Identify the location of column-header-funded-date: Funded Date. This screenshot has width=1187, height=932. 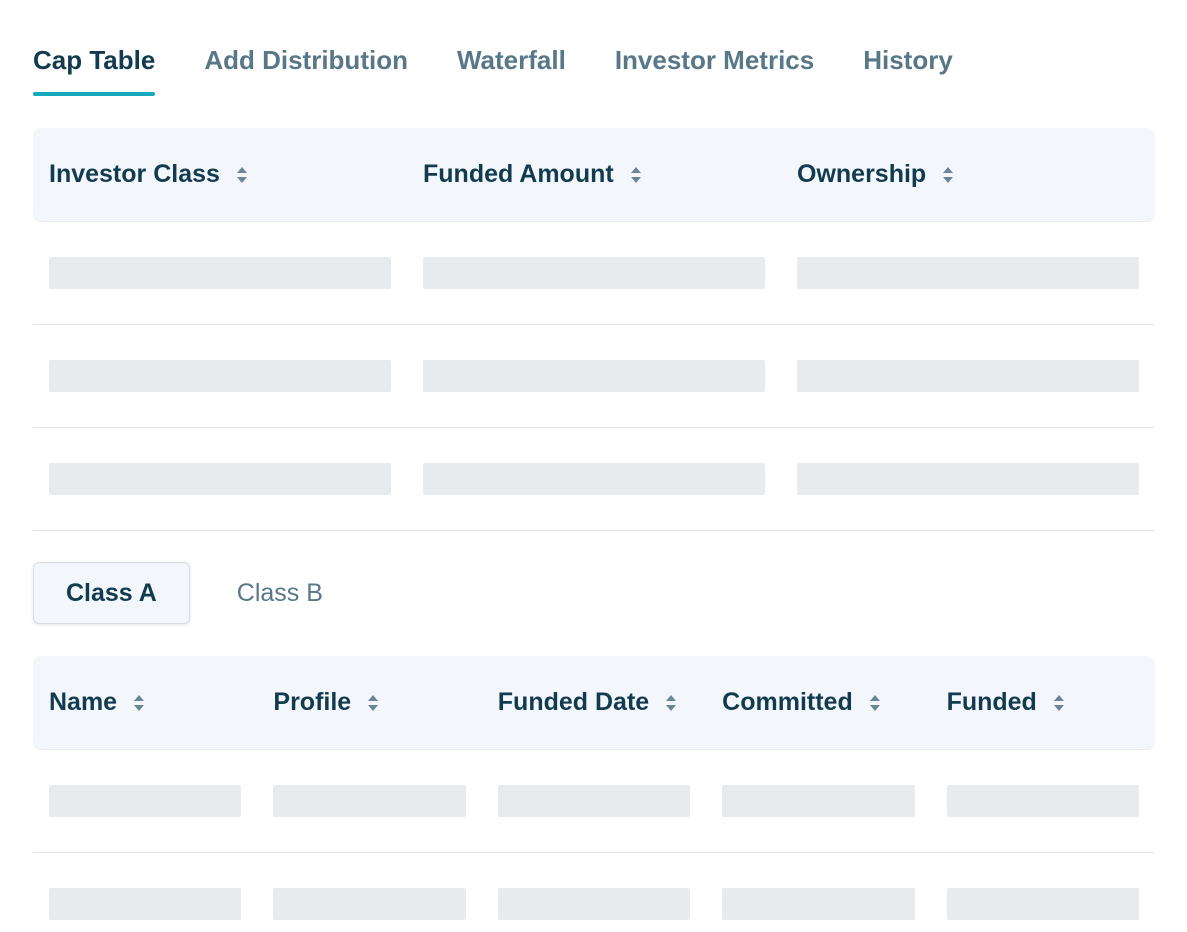
(594, 702).